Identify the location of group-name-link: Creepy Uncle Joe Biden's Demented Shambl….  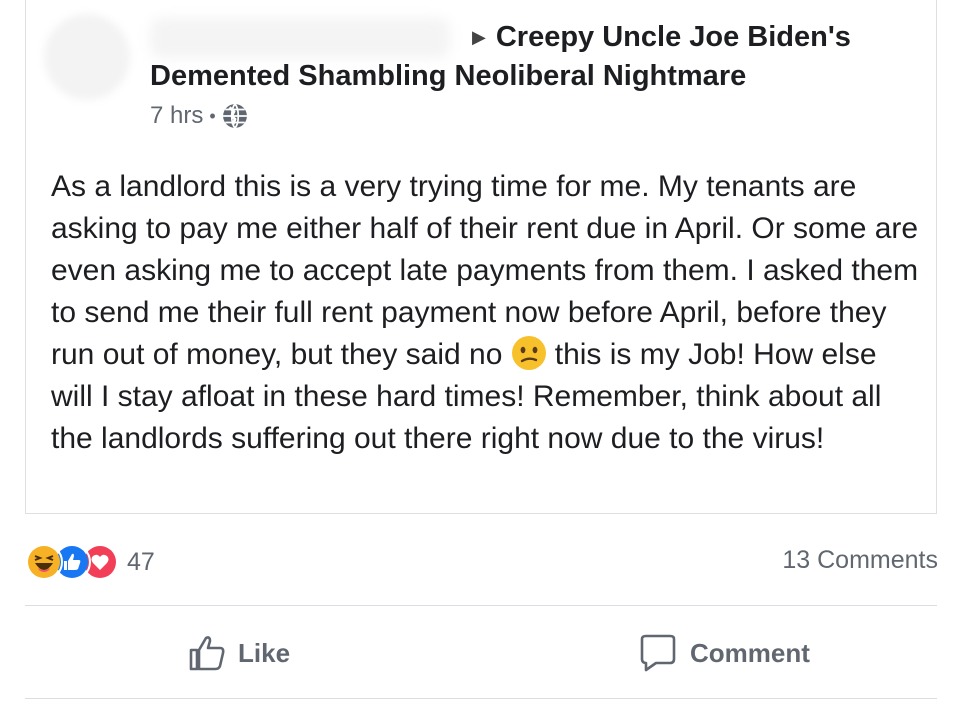
(500, 56).